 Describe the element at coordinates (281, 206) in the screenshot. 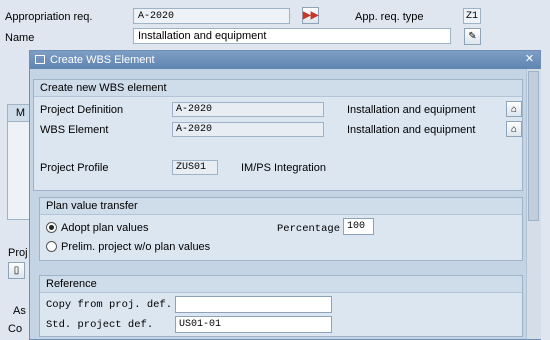

I see `panel-title: Plan value transfer` at that location.